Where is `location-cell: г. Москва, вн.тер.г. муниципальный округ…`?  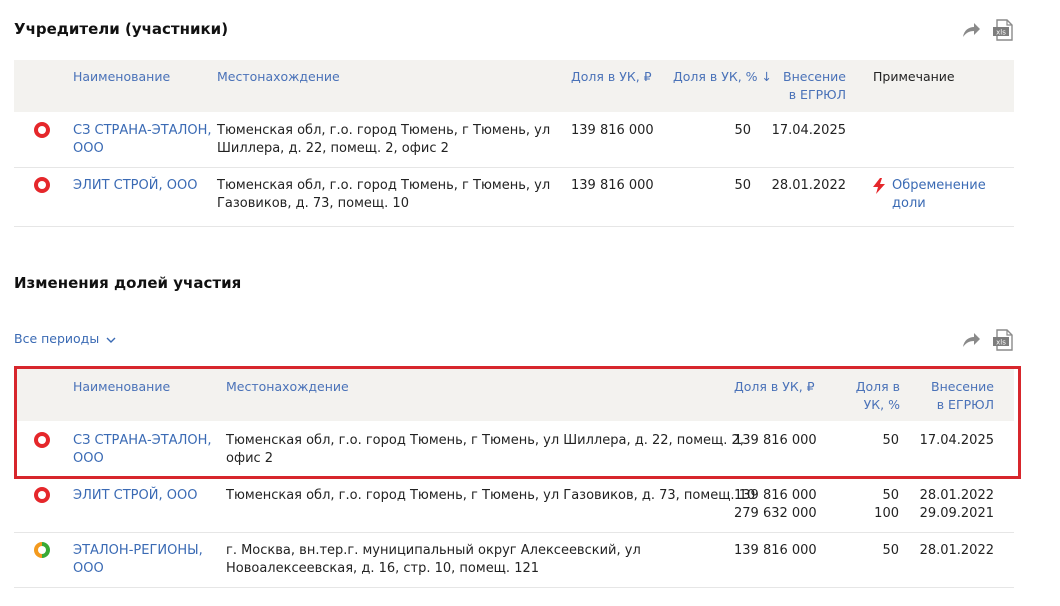 location-cell: г. Москва, вн.тер.г. муниципальный округ… is located at coordinates (433, 560).